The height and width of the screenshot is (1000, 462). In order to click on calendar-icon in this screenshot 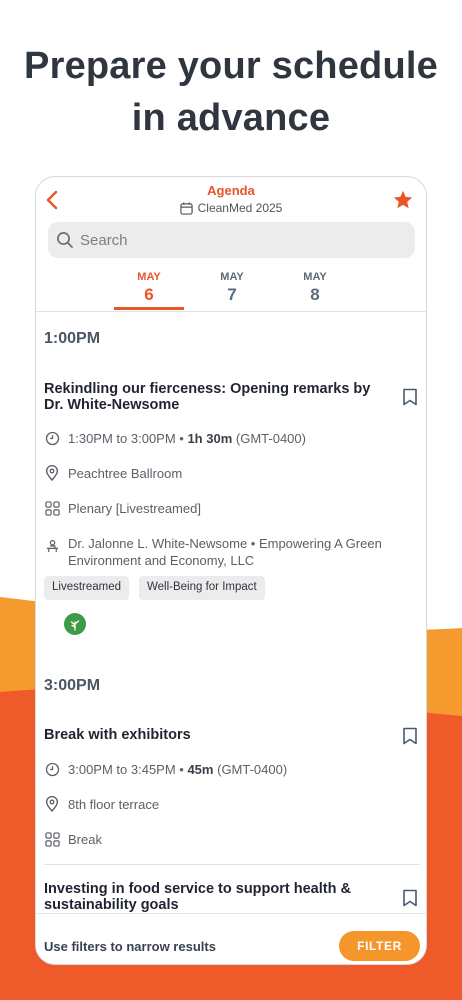, I will do `click(186, 208)`.